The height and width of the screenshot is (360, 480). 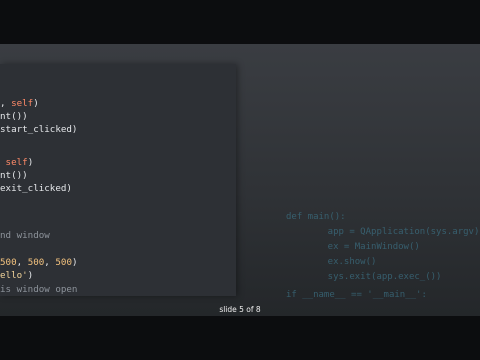 I want to click on code-line: is window open, so click(x=38, y=289).